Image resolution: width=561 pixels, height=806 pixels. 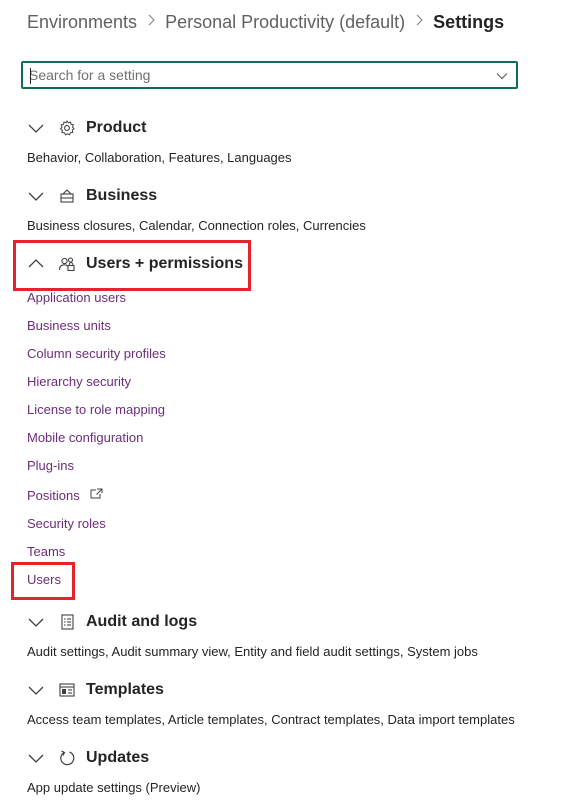 What do you see at coordinates (67, 690) in the screenshot?
I see `template-icon` at bounding box center [67, 690].